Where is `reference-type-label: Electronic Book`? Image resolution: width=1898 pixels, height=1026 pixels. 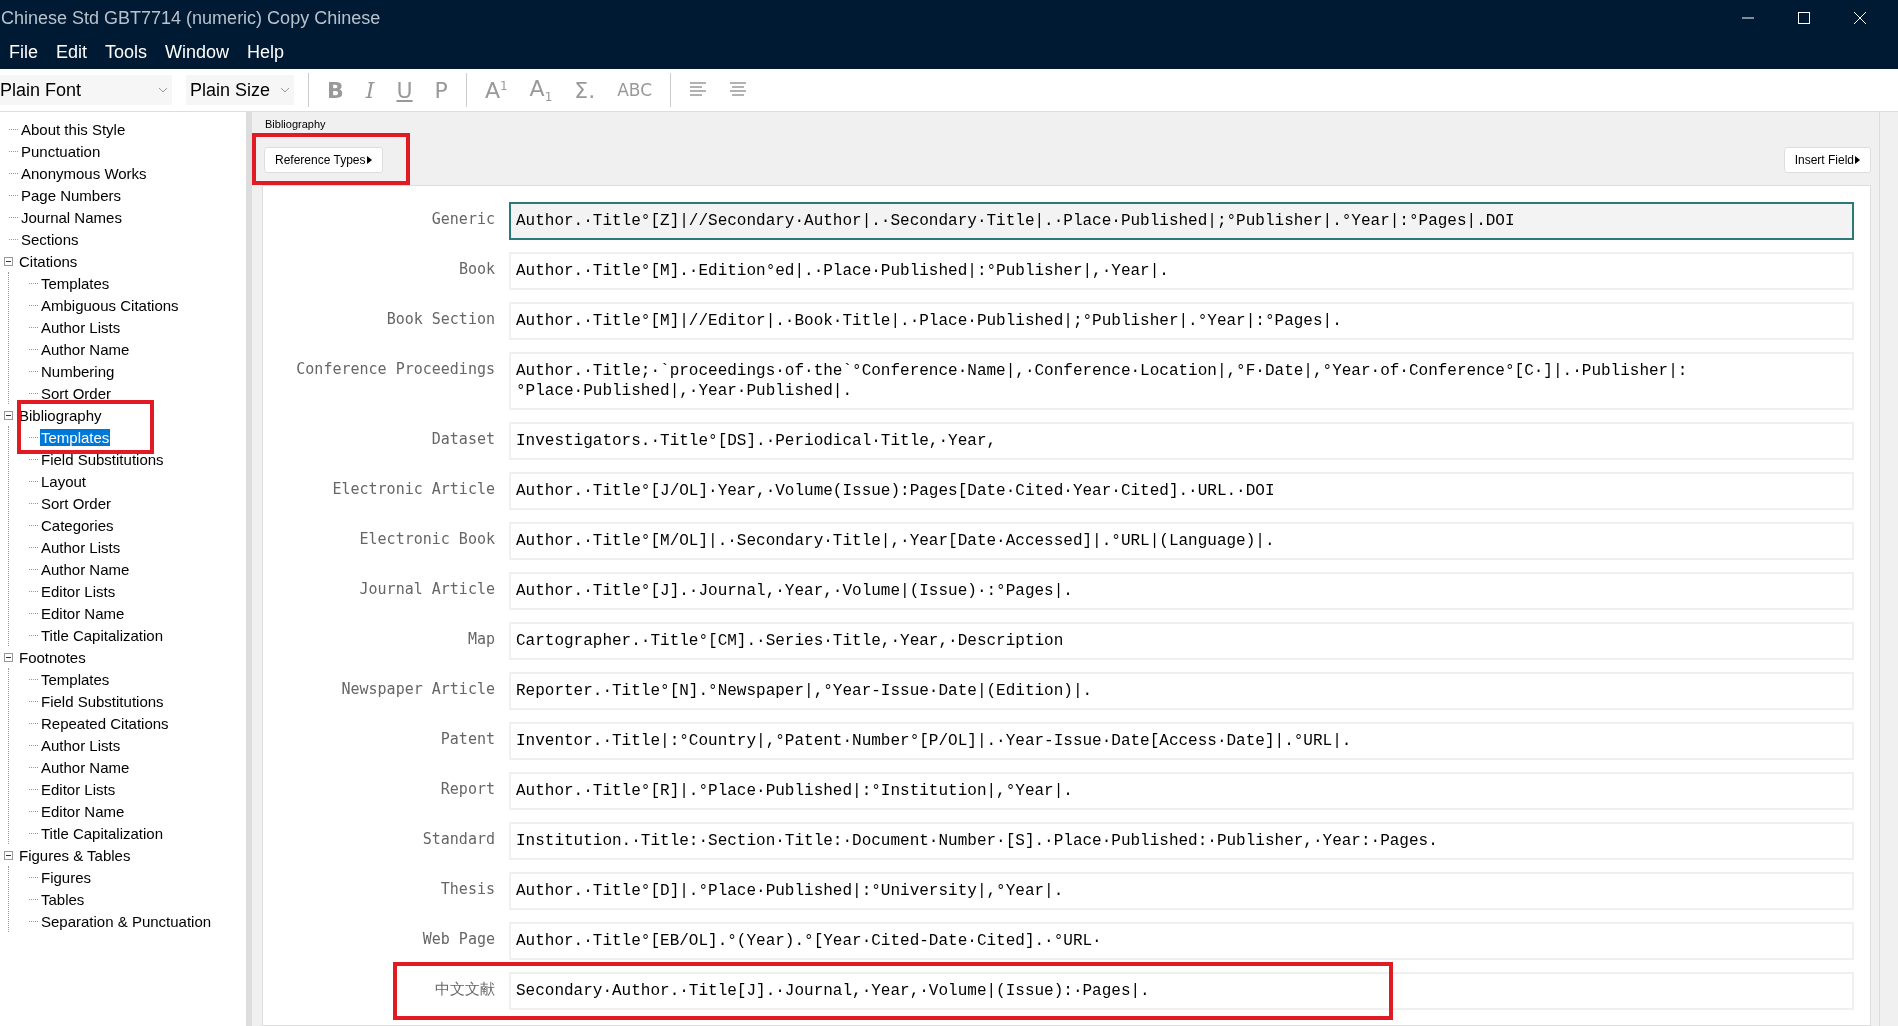
reference-type-label: Electronic Book is located at coordinates (426, 538).